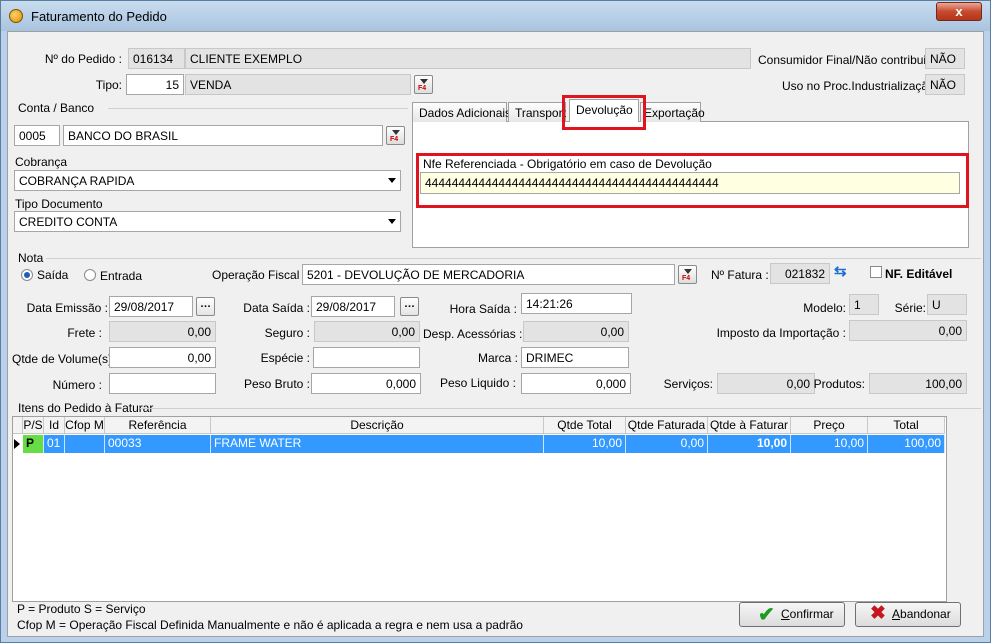 This screenshot has width=991, height=643. I want to click on operacao-lookup-icon: F4, so click(687, 274).